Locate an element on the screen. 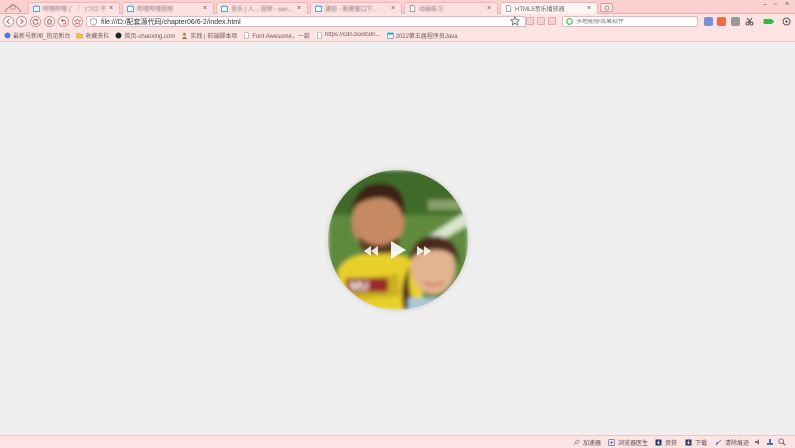  download-box-icon is located at coordinates (658, 442).